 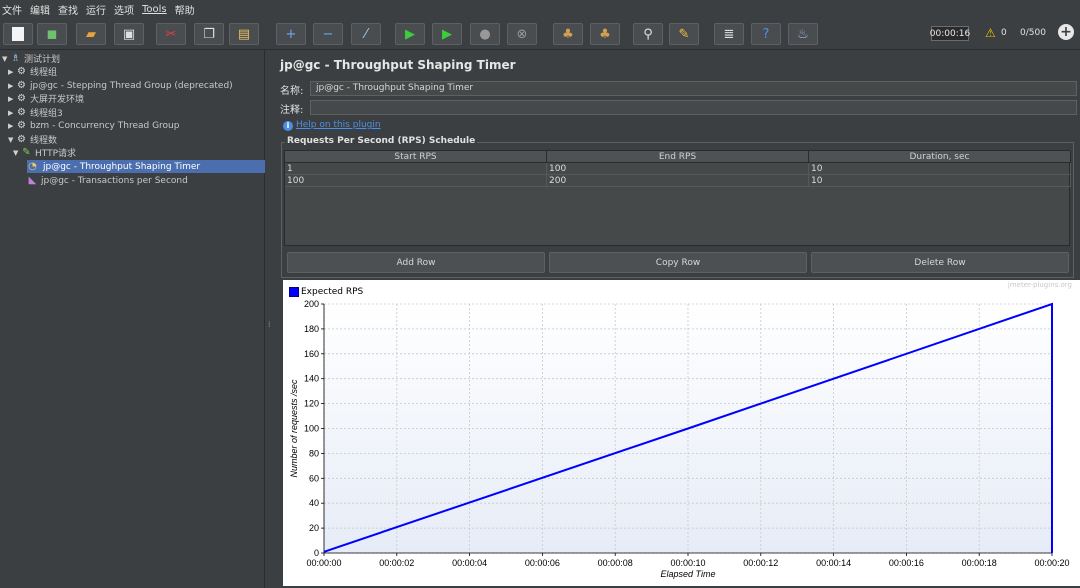 I want to click on column-header-end-rps: End RPS, so click(x=678, y=157).